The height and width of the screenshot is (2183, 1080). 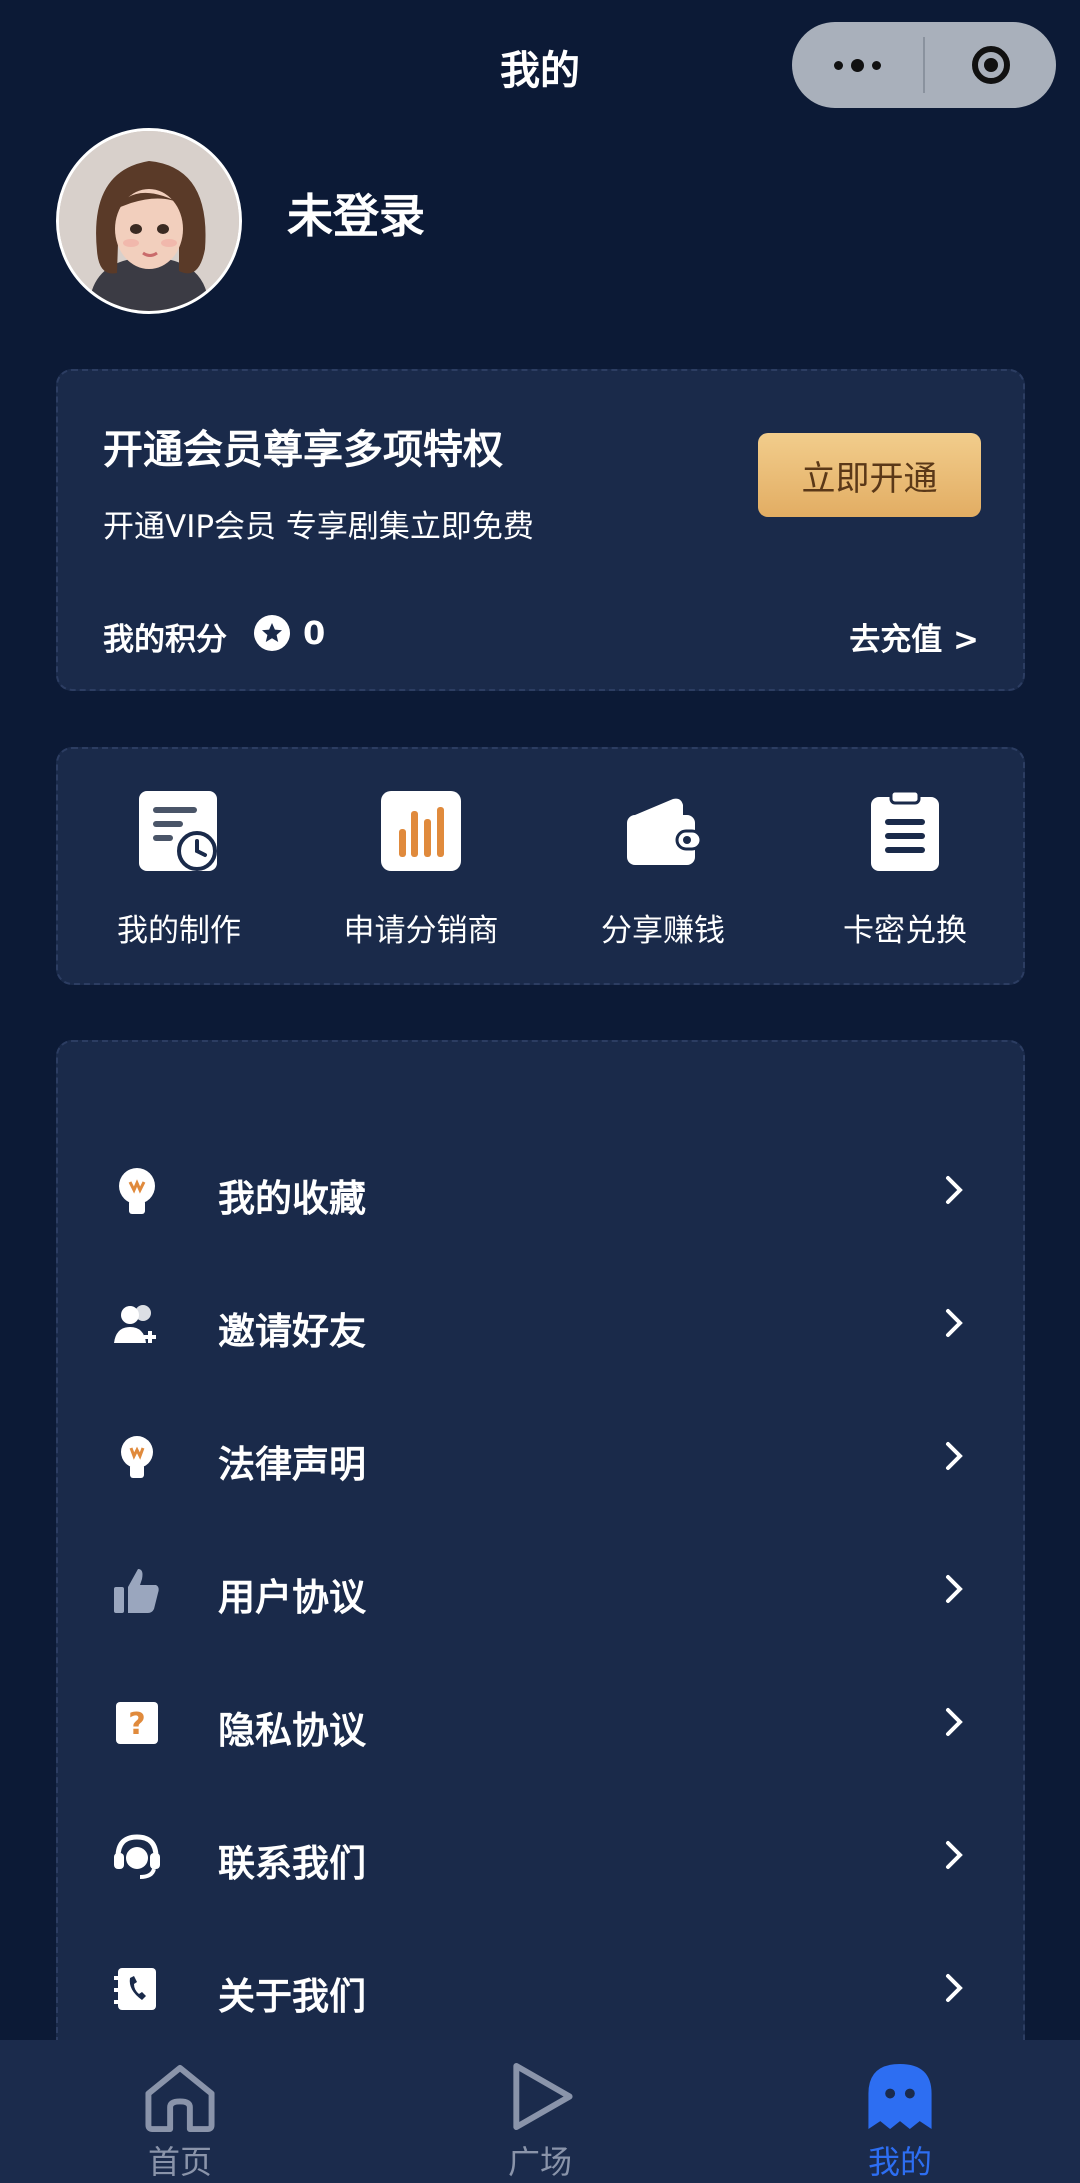 What do you see at coordinates (540, 1855) in the screenshot?
I see `menu-item-contact-us: 联系我们` at bounding box center [540, 1855].